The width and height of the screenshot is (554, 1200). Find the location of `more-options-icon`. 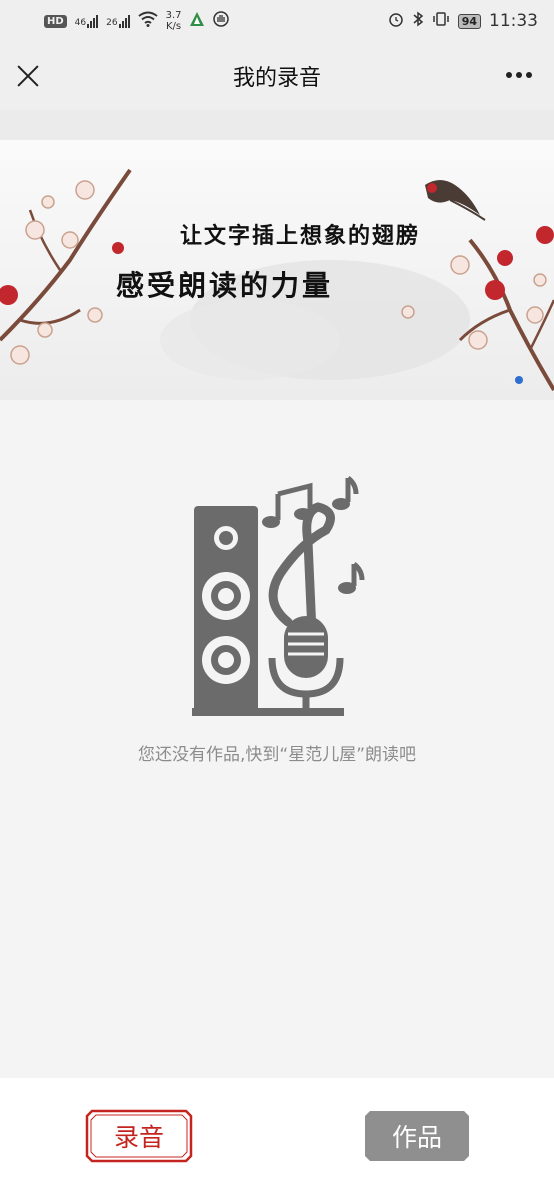

more-options-icon is located at coordinates (519, 75).